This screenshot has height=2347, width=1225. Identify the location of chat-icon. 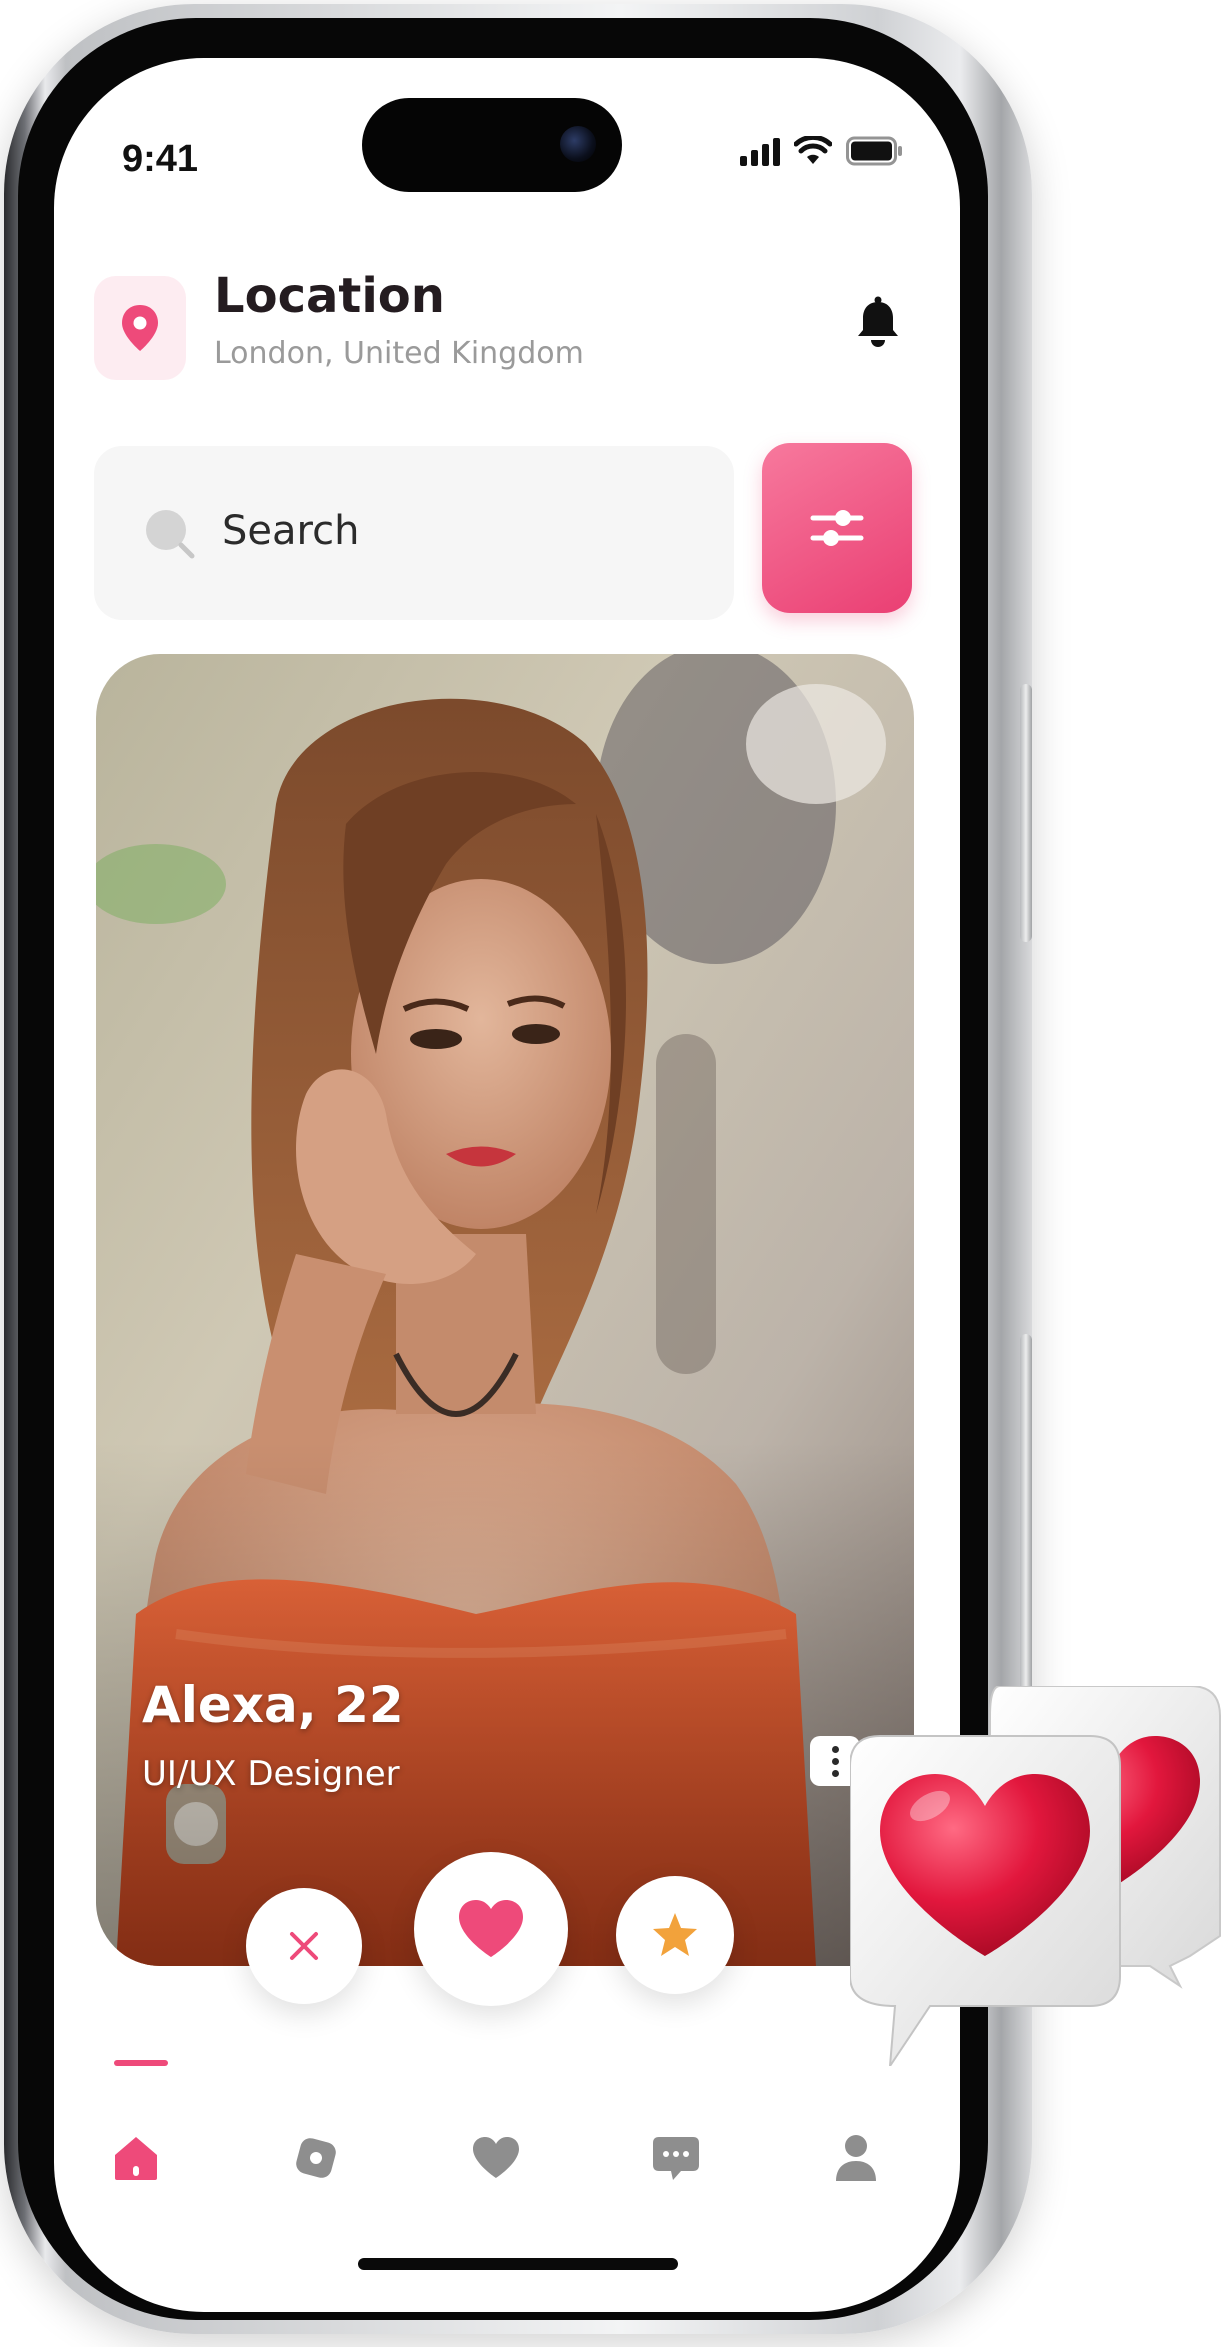
(676, 2158).